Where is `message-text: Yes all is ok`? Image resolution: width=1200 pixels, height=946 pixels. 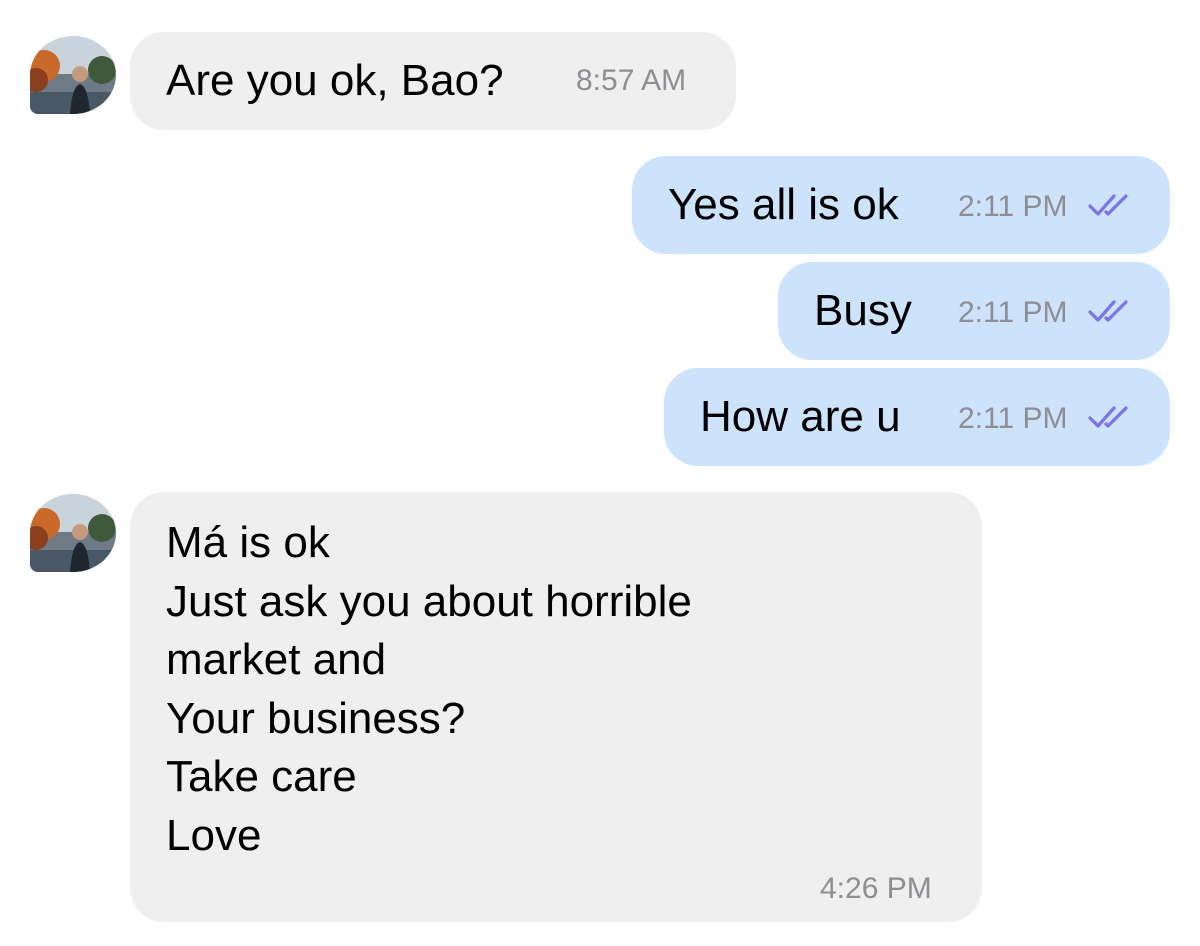 message-text: Yes all is ok is located at coordinates (783, 204).